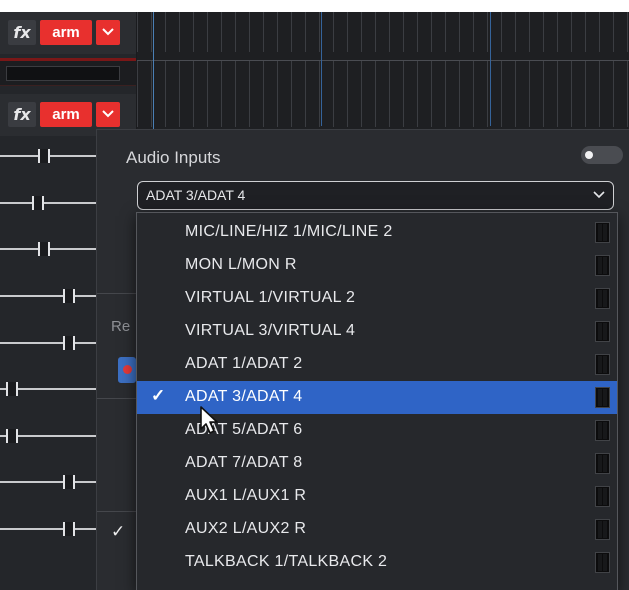 Image resolution: width=629 pixels, height=590 pixels. What do you see at coordinates (270, 297) in the screenshot?
I see `dropdown-option-label: VIRTUAL 1/VIRTUAL 2` at bounding box center [270, 297].